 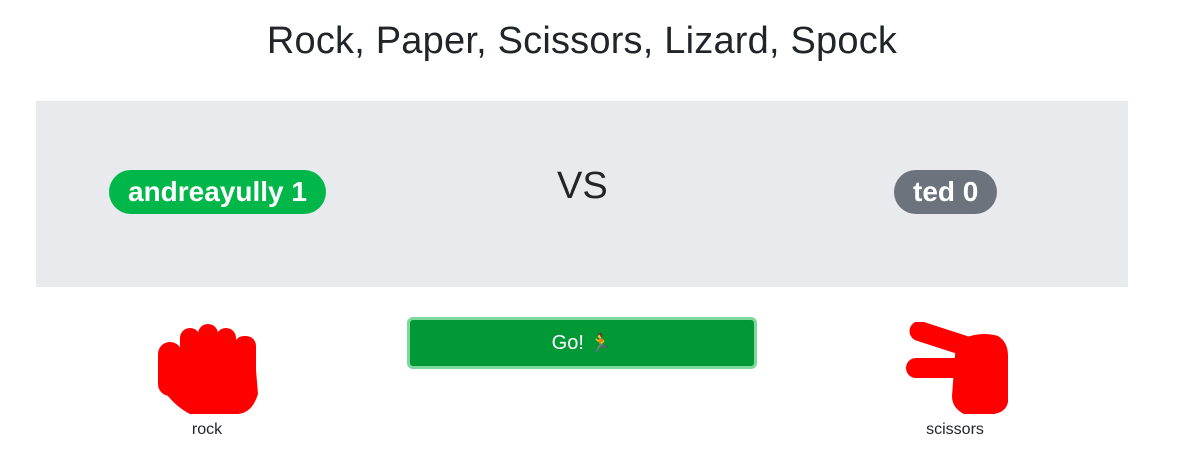 I want to click on scissors-label: scissors, so click(x=955, y=429).